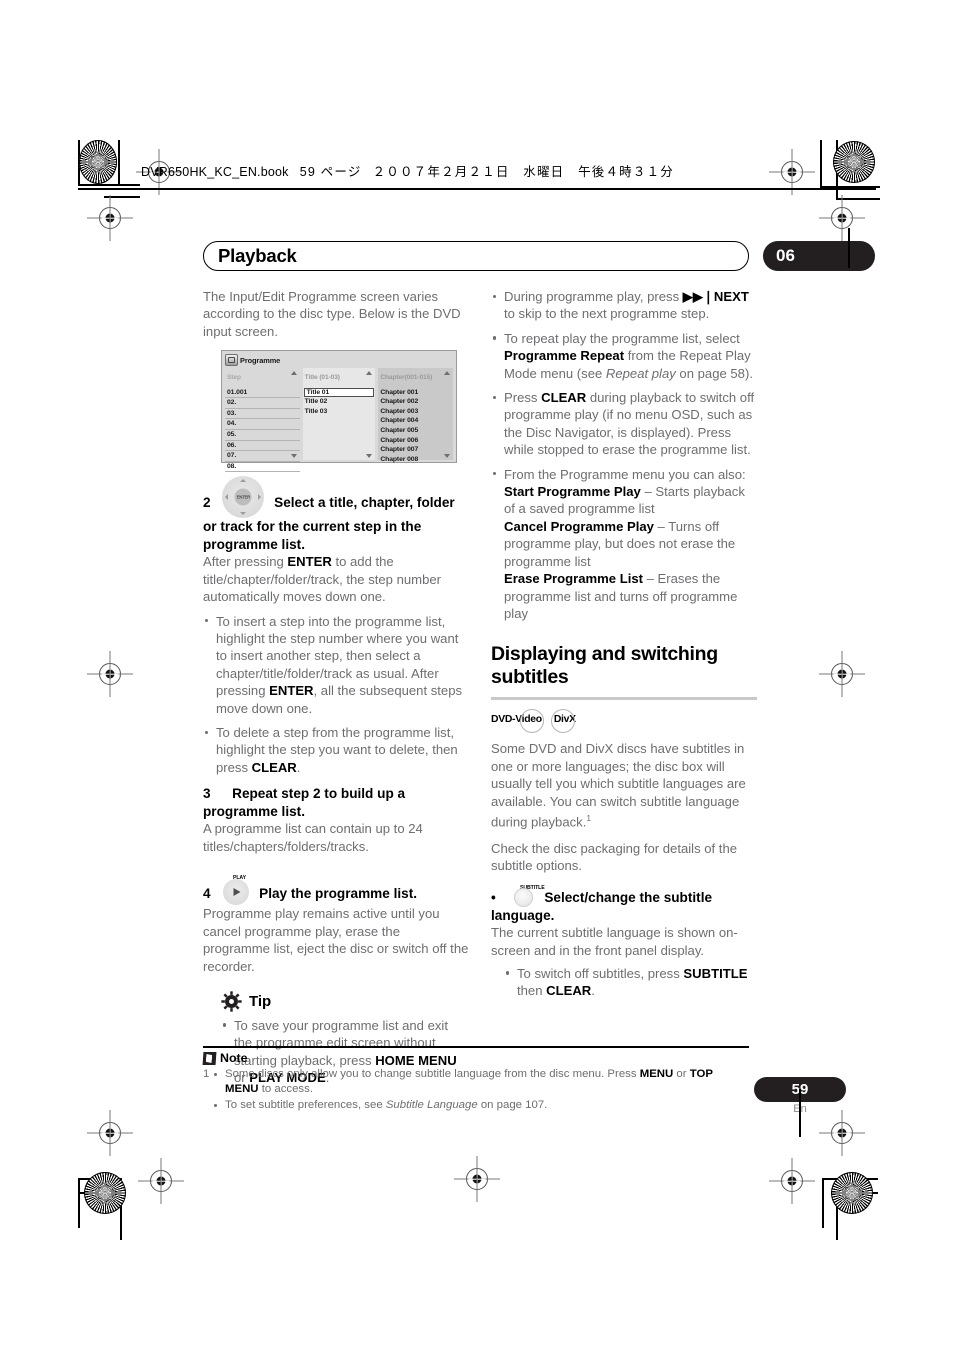  I want to click on bullet-text-bold: Programme Repeat, so click(564, 356).